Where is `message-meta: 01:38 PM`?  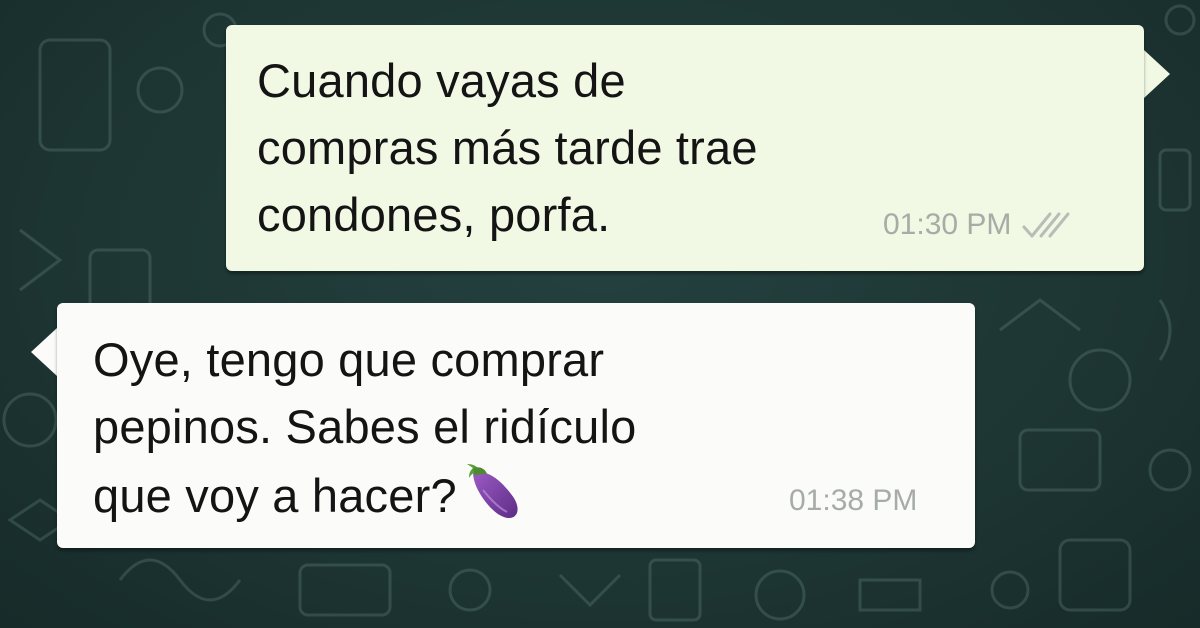
message-meta: 01:38 PM is located at coordinates (853, 501).